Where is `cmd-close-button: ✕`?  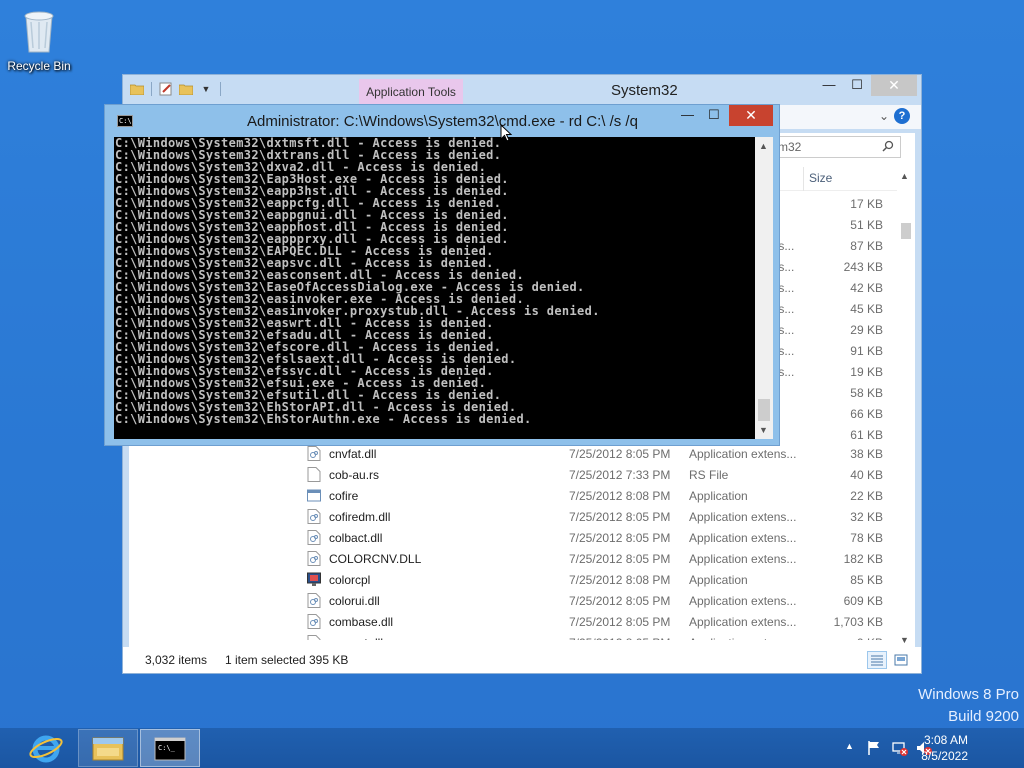
cmd-close-button: ✕ is located at coordinates (751, 115).